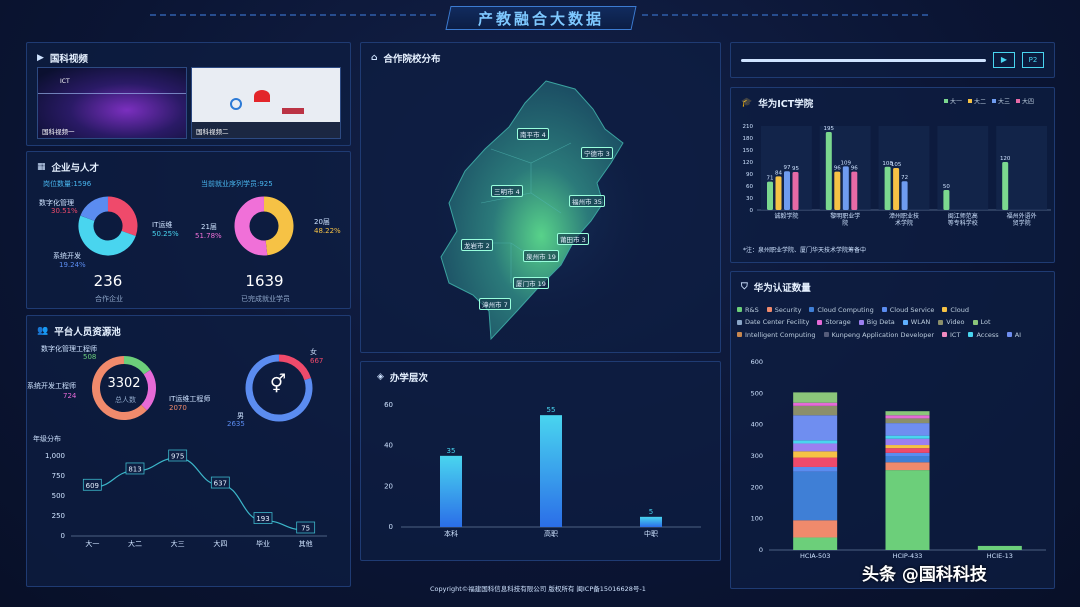 This screenshot has width=1080, height=607. What do you see at coordinates (748, 163) in the screenshot?
I see `y-tick-label: 120` at bounding box center [748, 163].